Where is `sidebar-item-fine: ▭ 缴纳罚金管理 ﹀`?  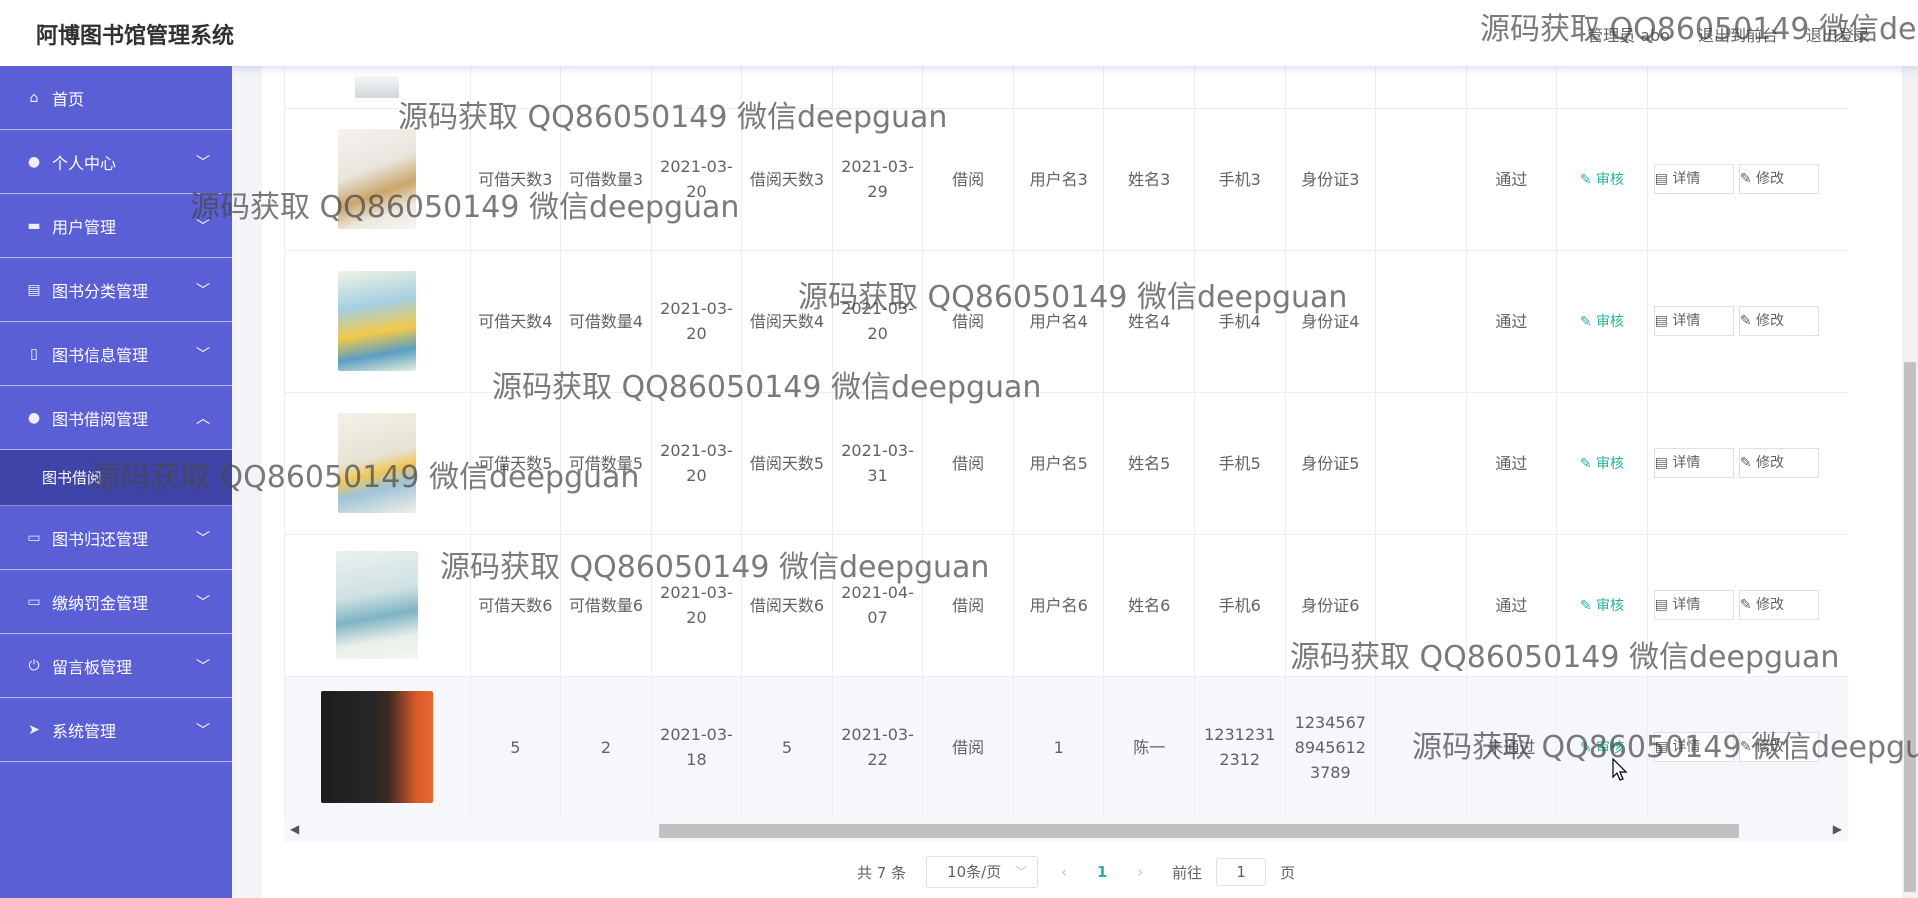 sidebar-item-fine: ▭ 缴纳罚金管理 ﹀ is located at coordinates (116, 602).